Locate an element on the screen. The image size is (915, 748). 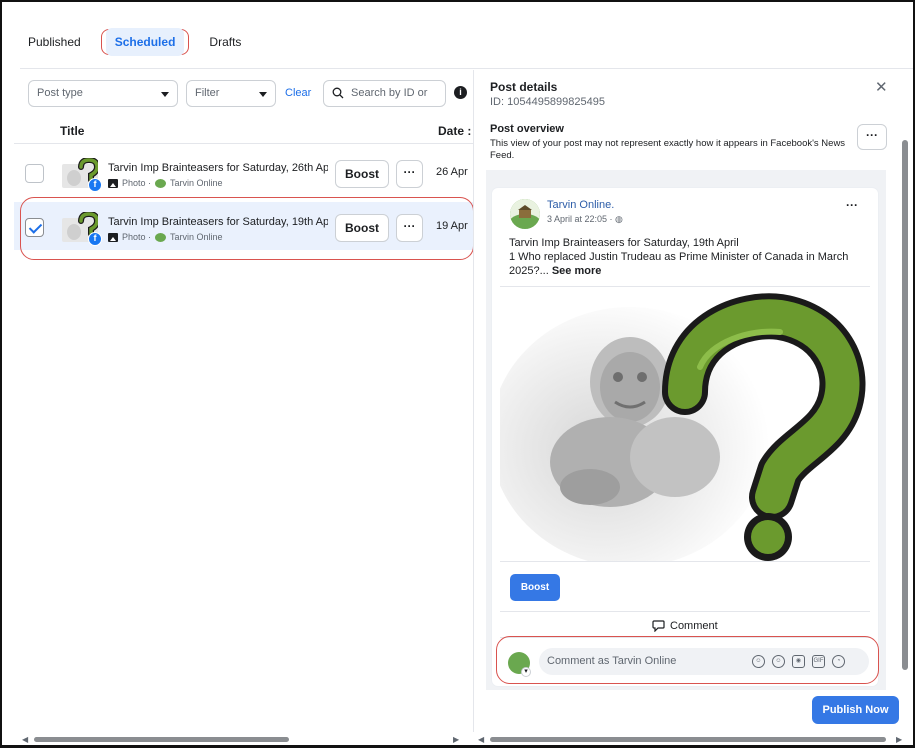
gif-icon: GIF is located at coordinates (818, 661).